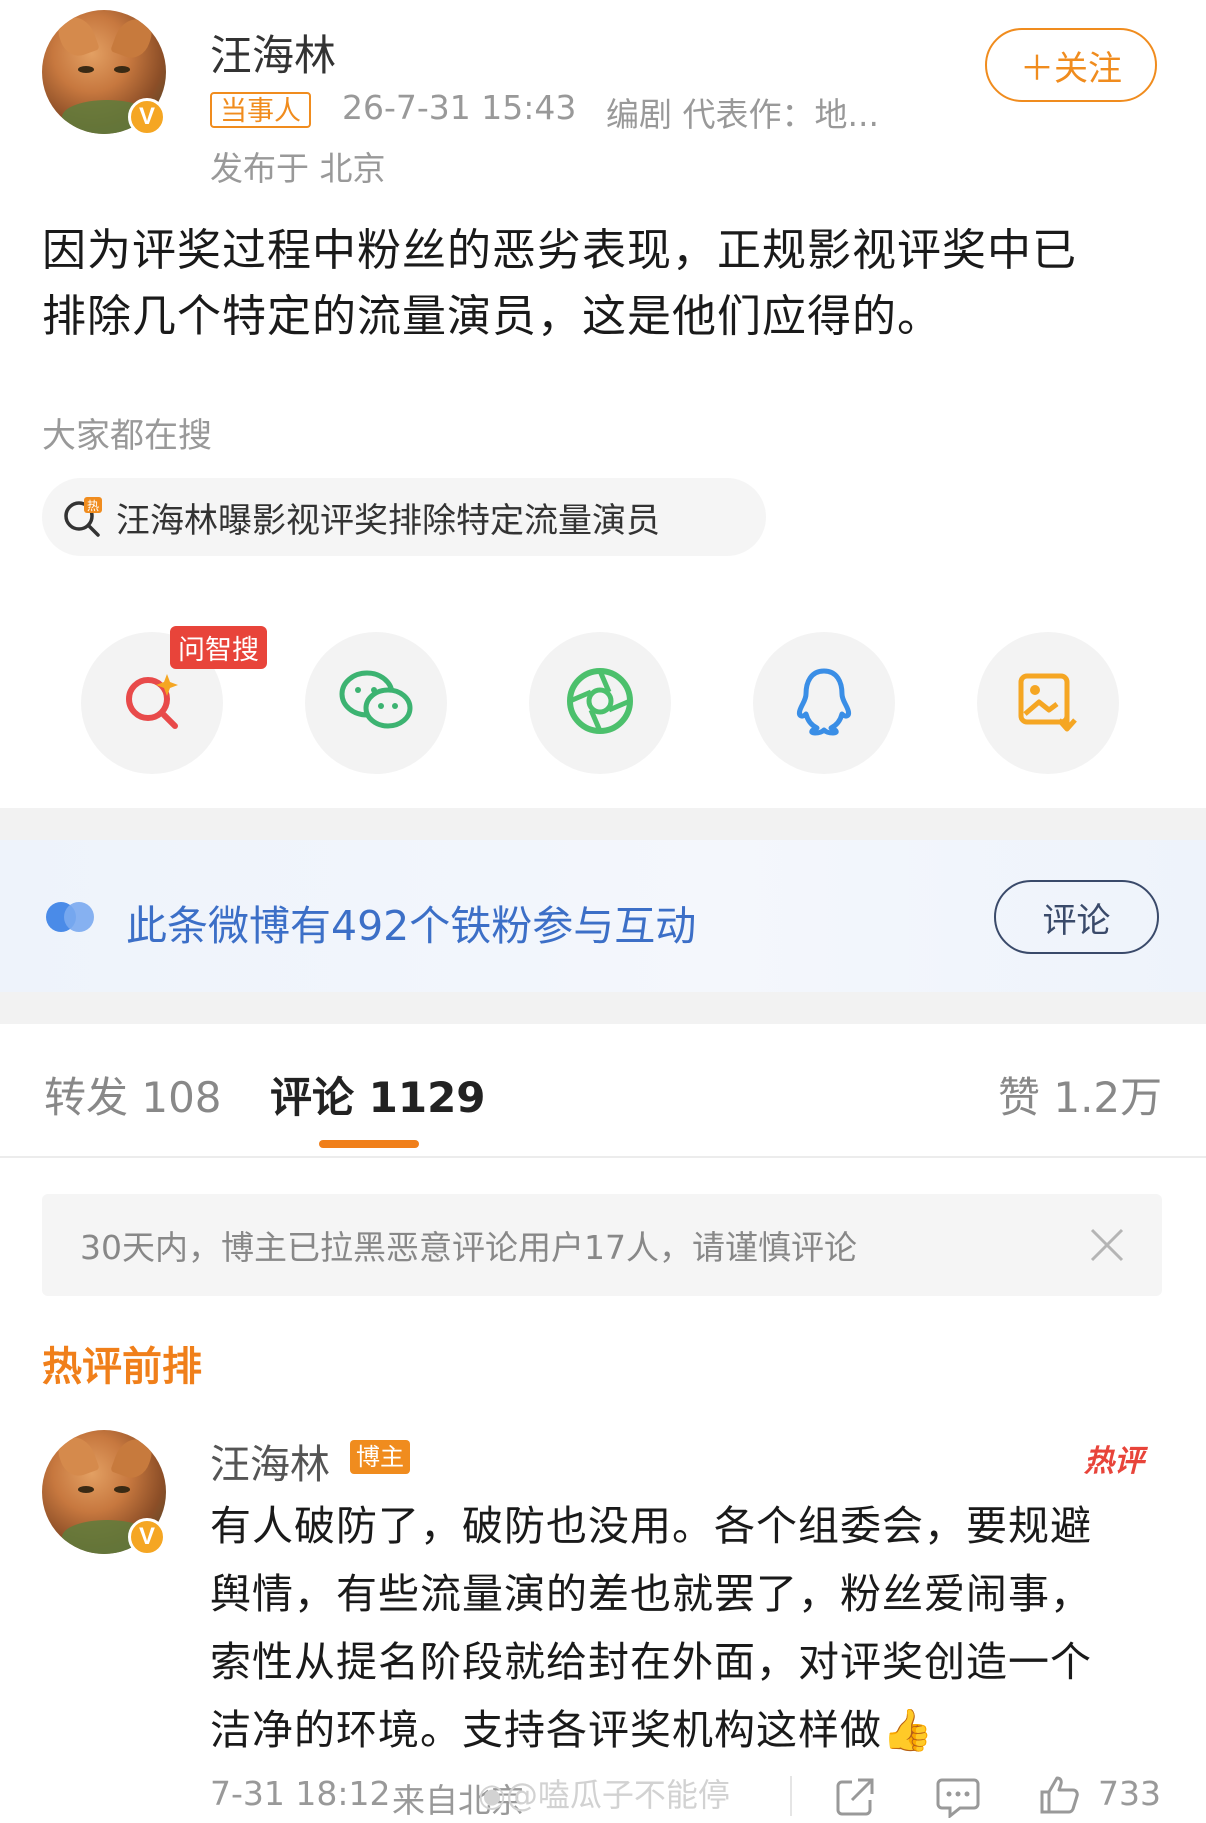 This screenshot has width=1206, height=1823. Describe the element at coordinates (908, 1730) in the screenshot. I see `thumbs-up-emoji-icon: 👍` at that location.